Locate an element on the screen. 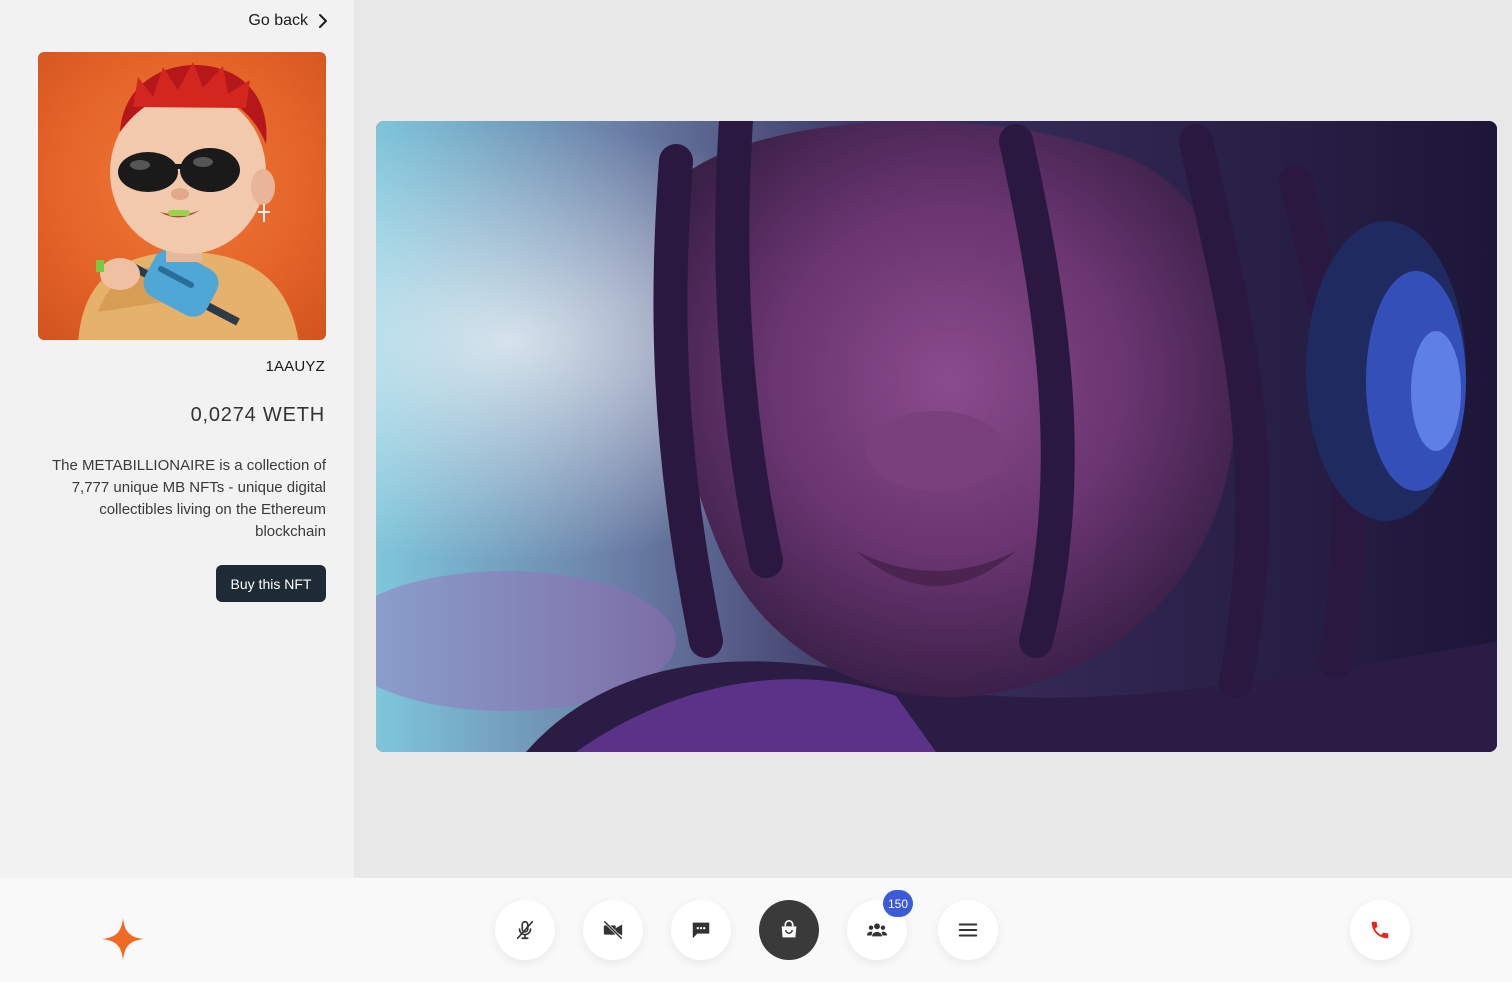  participants-count-badge: 150 is located at coordinates (897, 903).